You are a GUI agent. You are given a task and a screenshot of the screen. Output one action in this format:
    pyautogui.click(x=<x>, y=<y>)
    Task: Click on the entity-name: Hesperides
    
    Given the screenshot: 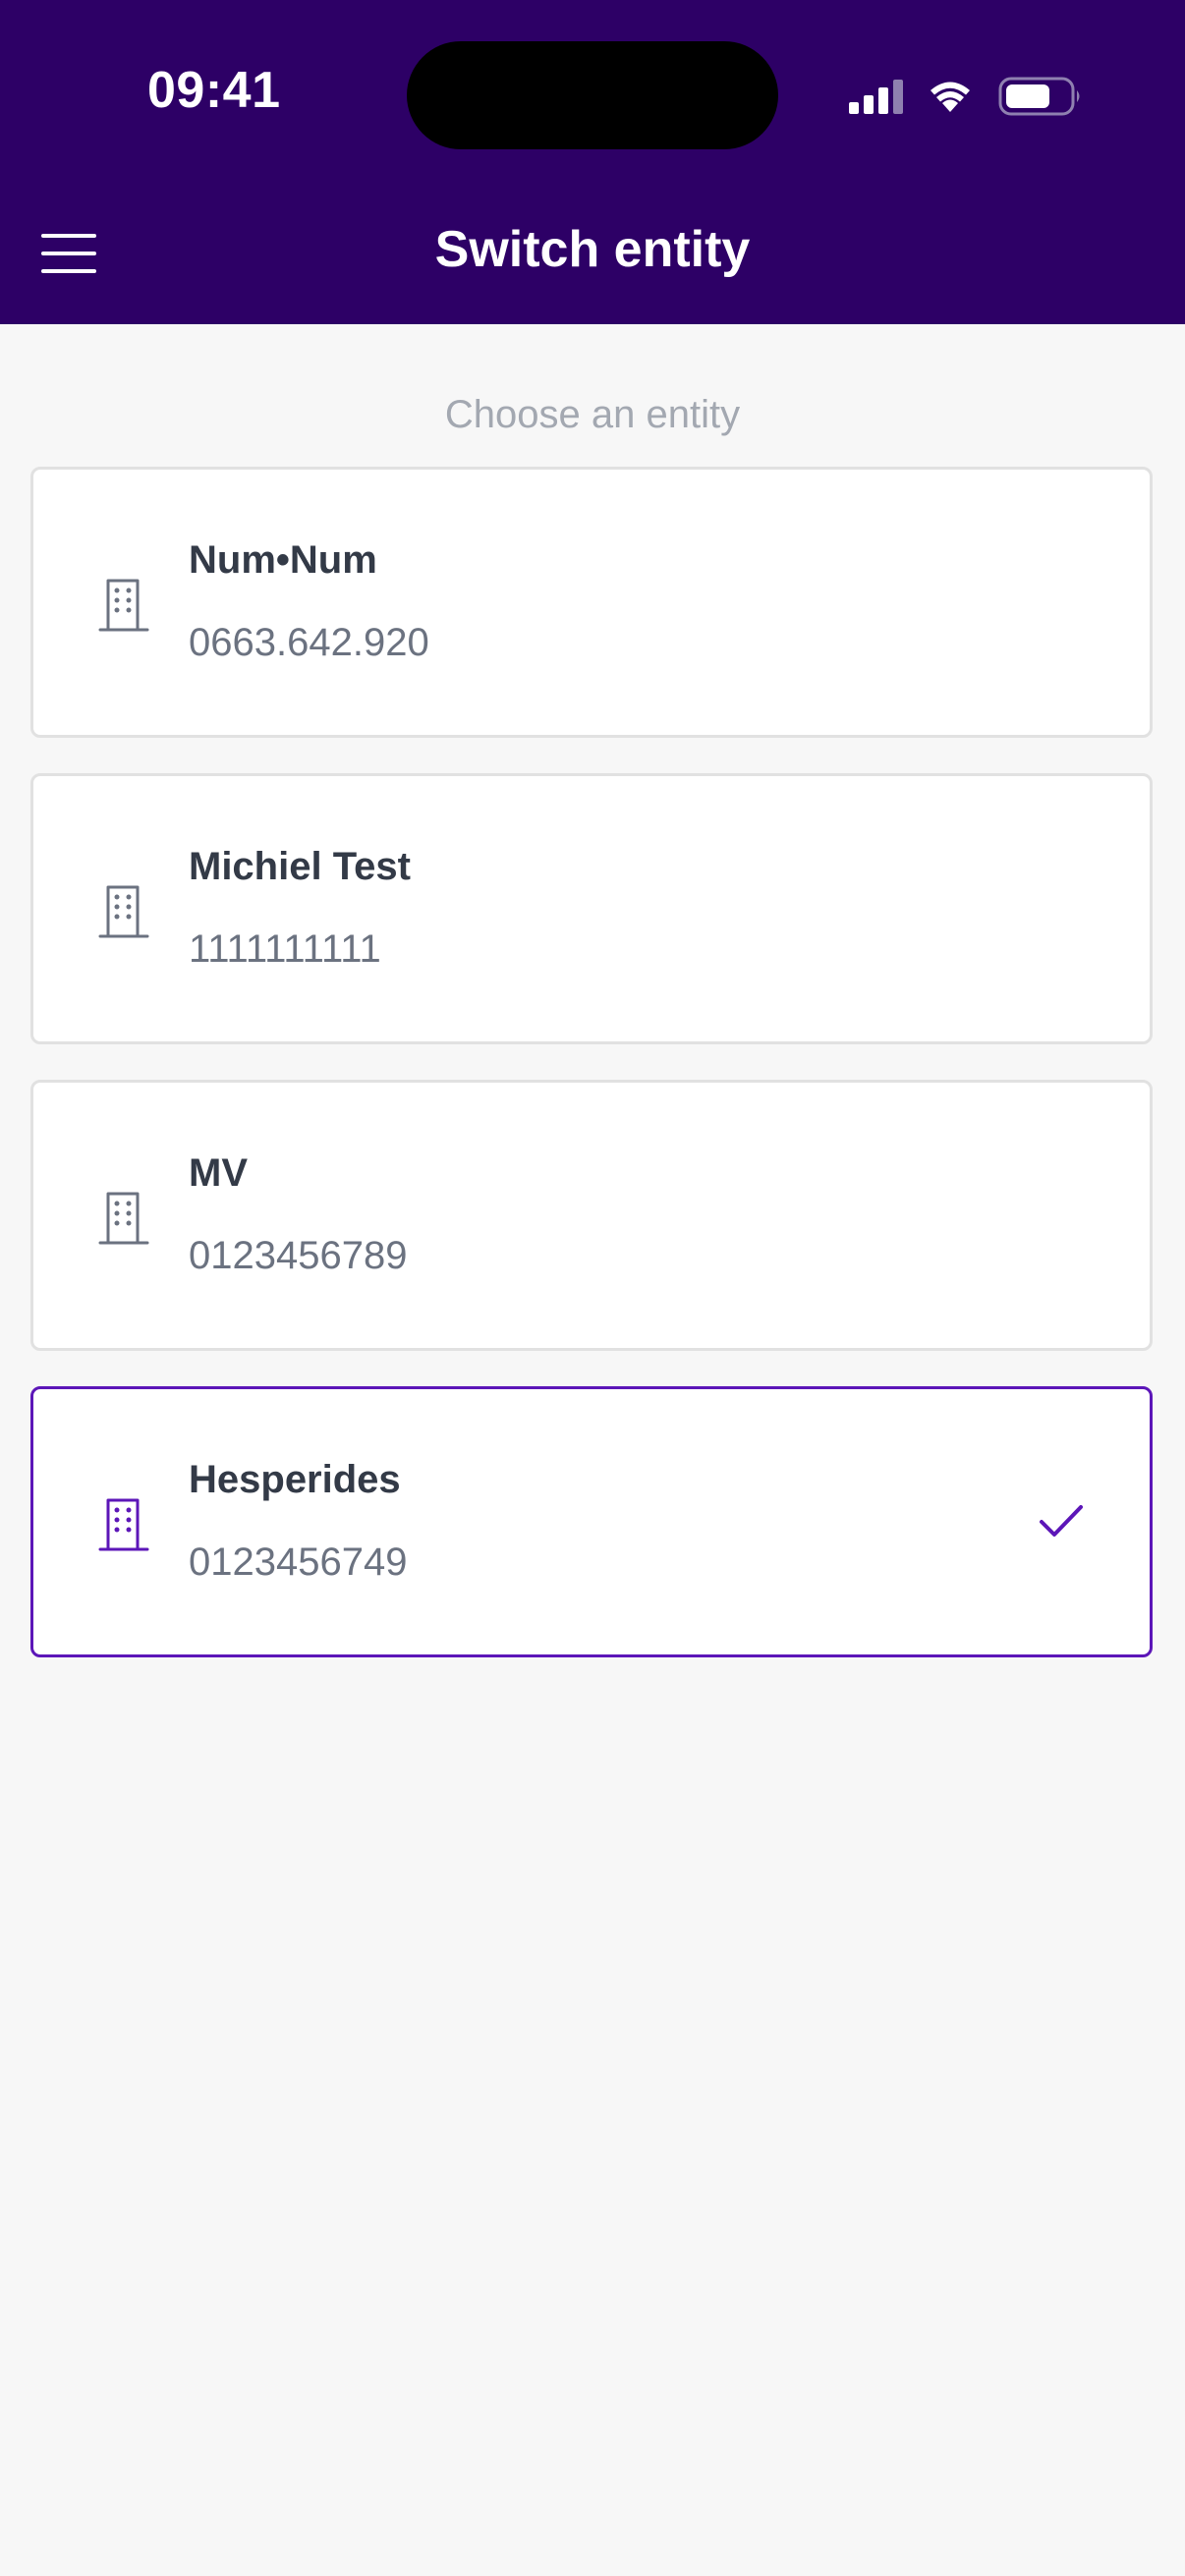 What is the action you would take?
    pyautogui.click(x=295, y=1479)
    